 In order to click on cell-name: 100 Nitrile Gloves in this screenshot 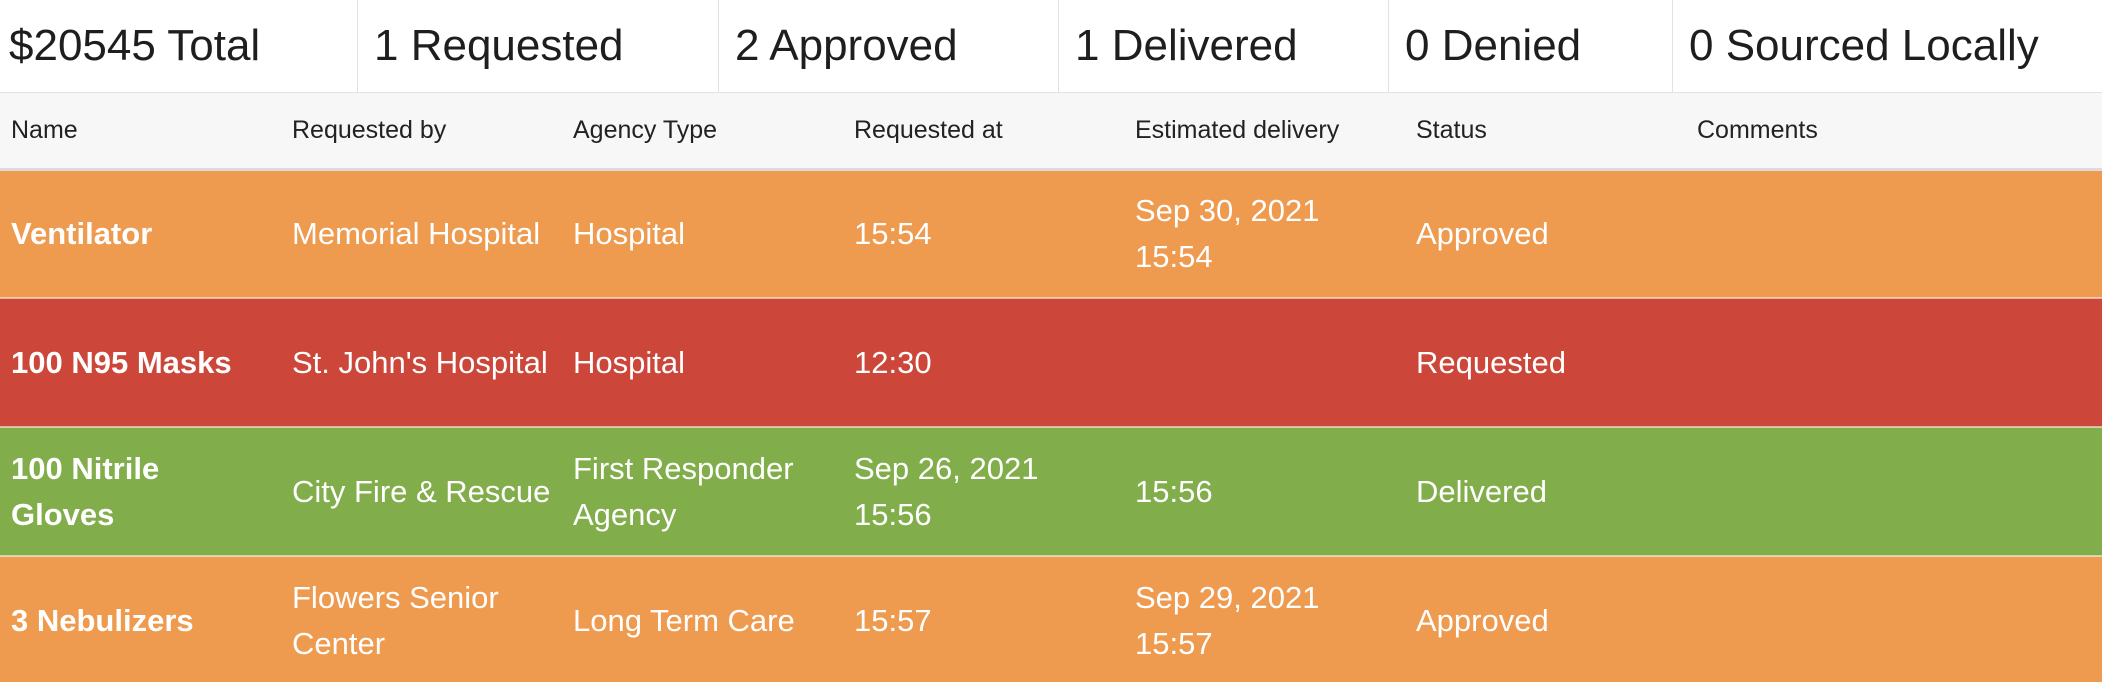, I will do `click(85, 491)`.